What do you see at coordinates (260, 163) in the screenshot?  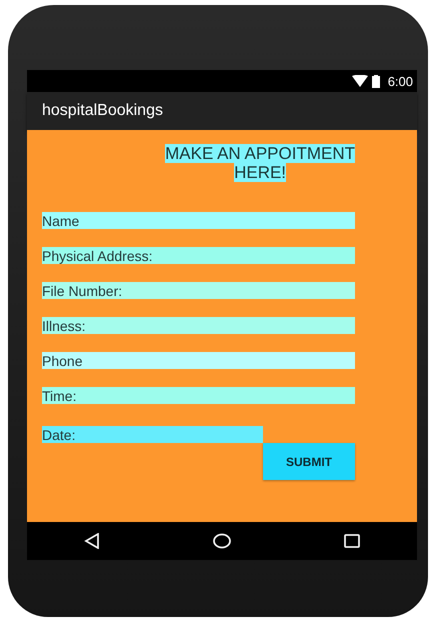 I see `form-heading: MAKE AN APPOITMENT HERE!` at bounding box center [260, 163].